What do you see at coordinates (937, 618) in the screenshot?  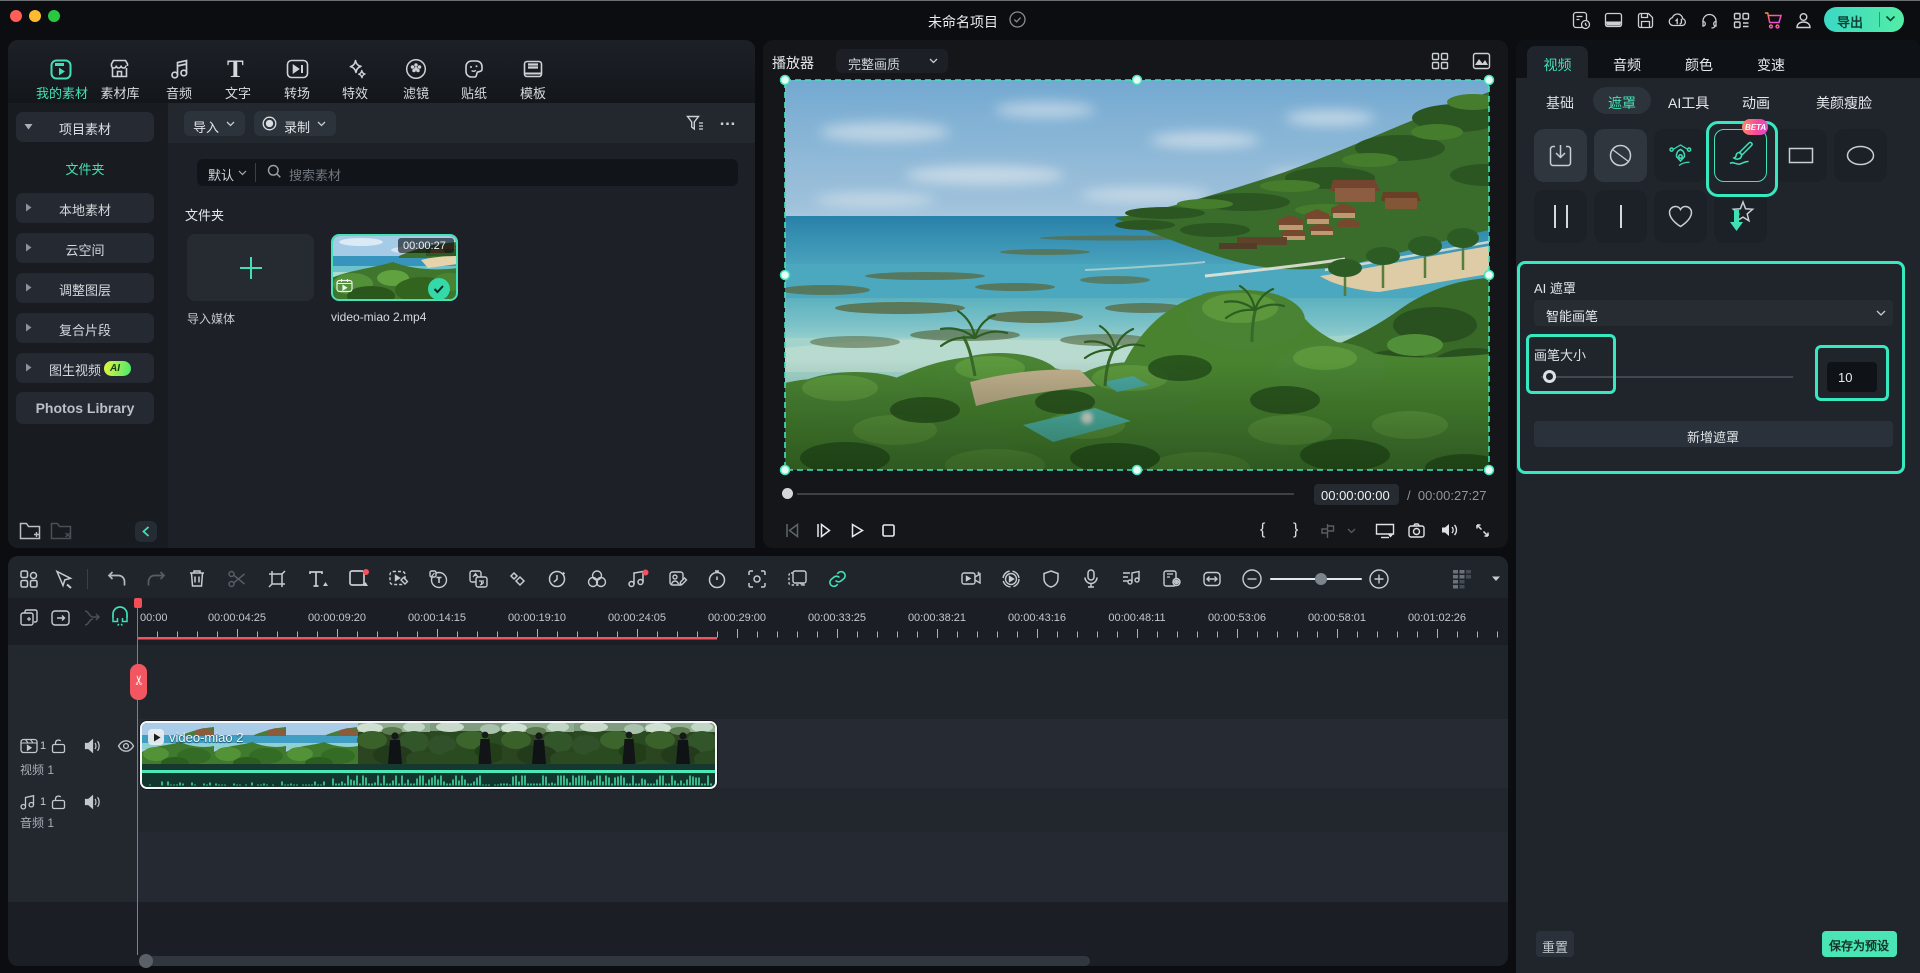 I see `svg-text: 00:00:38:21` at bounding box center [937, 618].